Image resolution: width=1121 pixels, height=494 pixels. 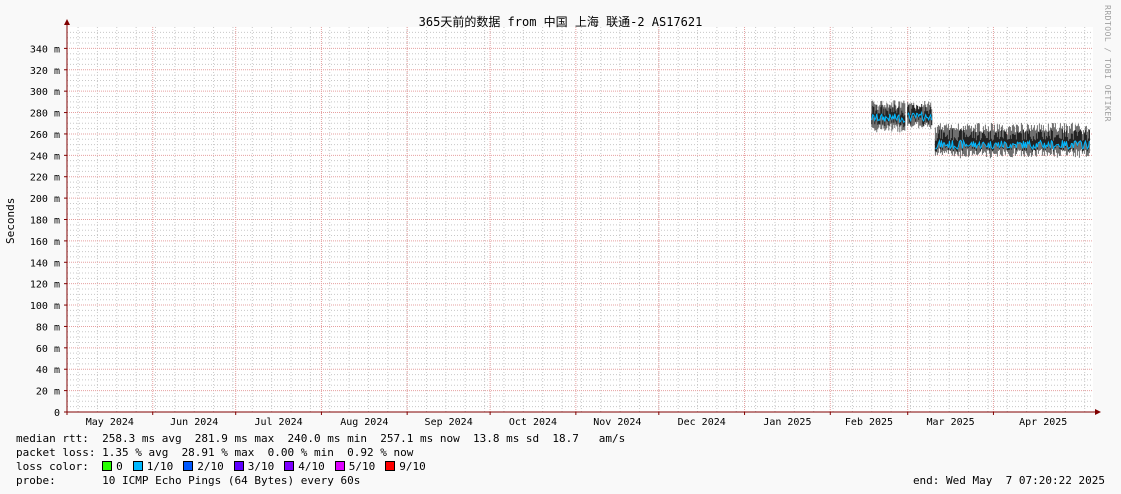 I want to click on x-tick-label: Mar 2025, so click(x=950, y=422).